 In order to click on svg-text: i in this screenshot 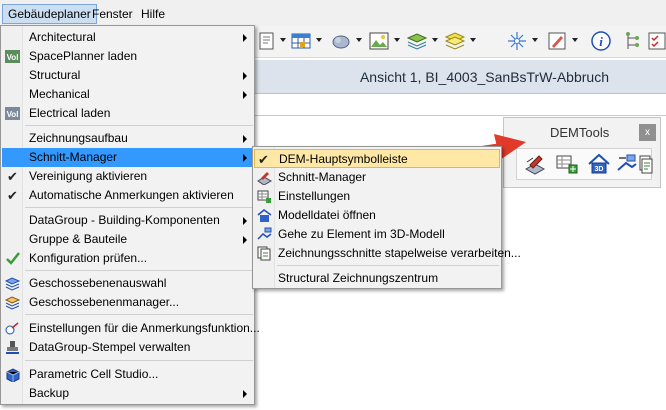, I will do `click(601, 41)`.